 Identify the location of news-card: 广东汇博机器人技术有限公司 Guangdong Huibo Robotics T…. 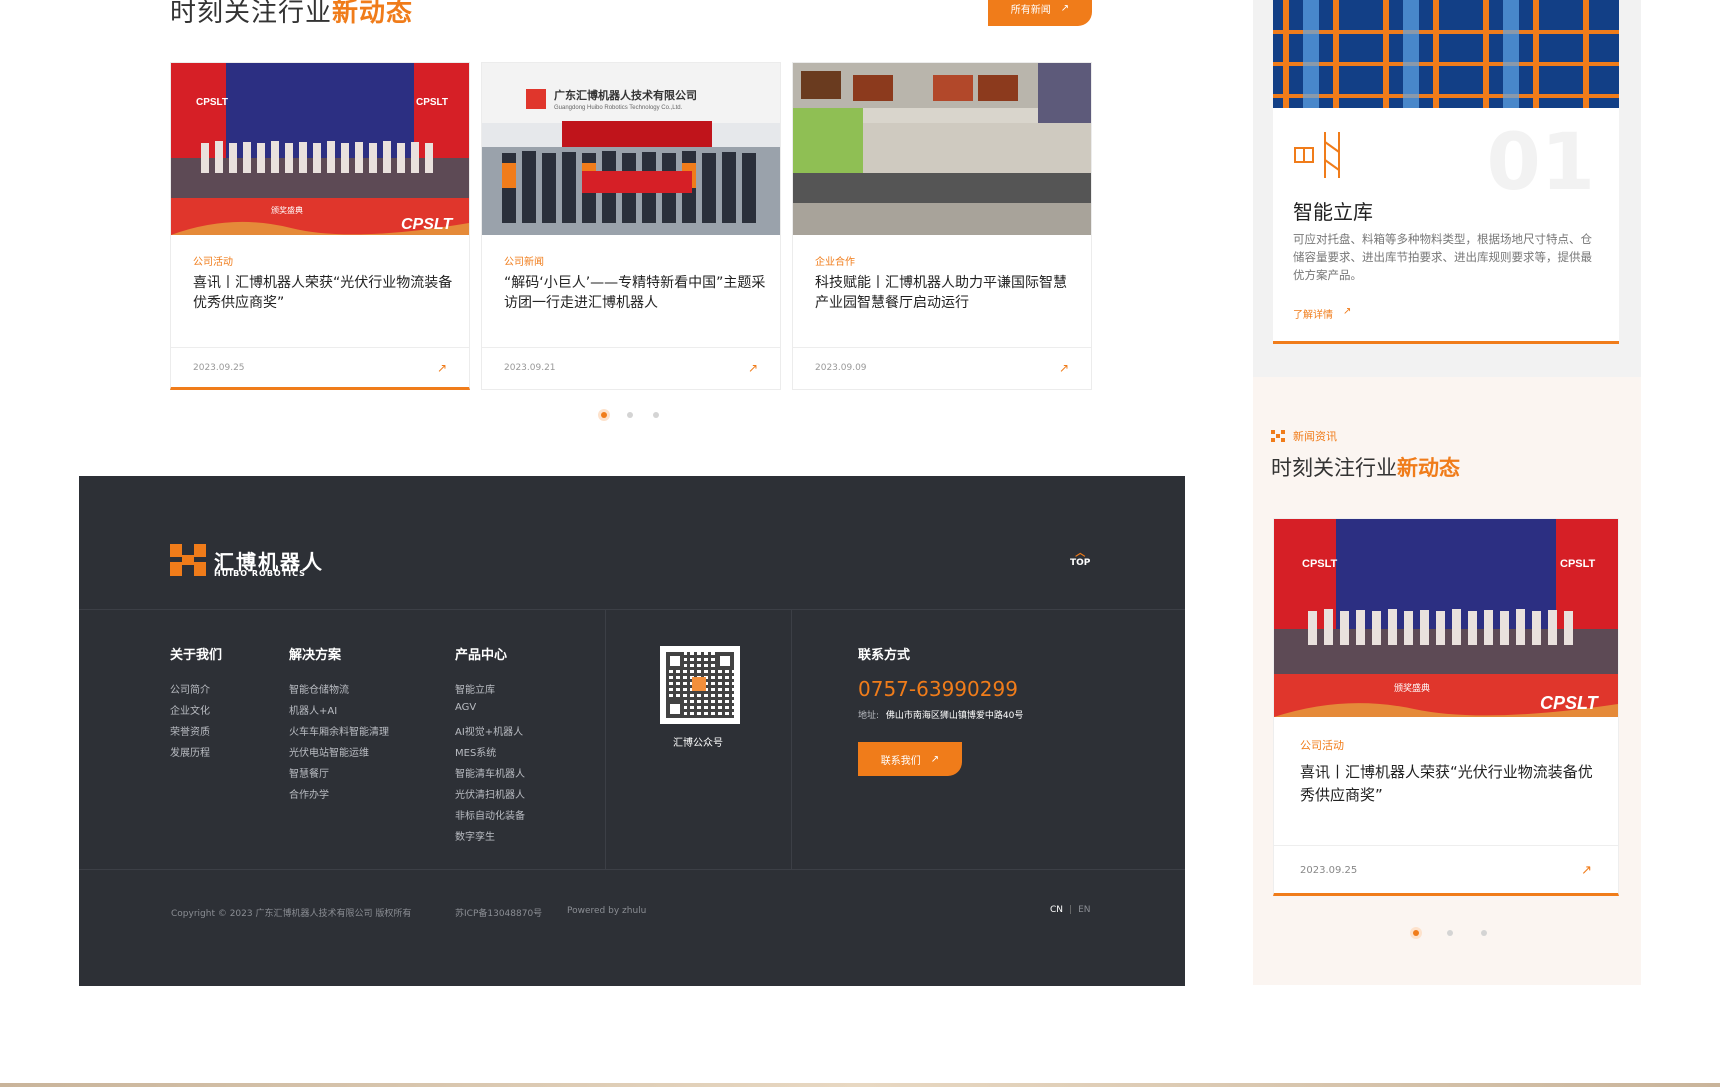
(631, 226).